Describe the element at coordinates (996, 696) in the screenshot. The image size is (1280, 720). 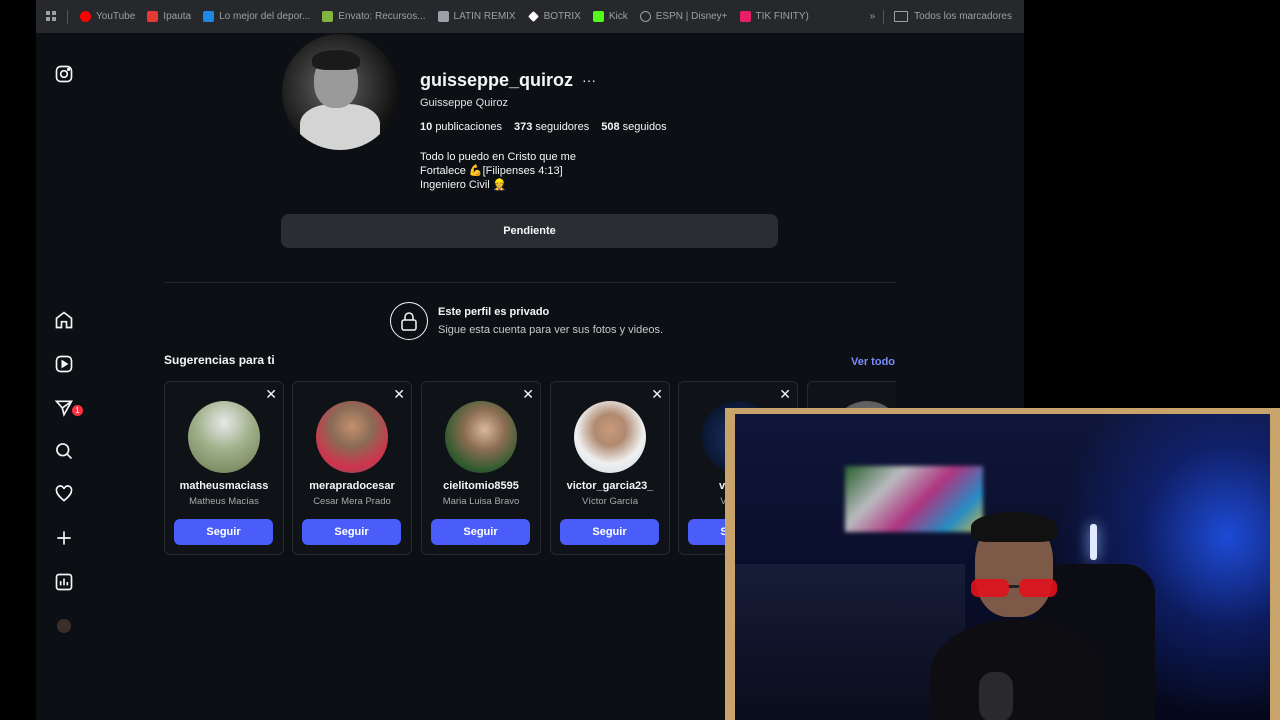
I see `webcam-microphone` at that location.